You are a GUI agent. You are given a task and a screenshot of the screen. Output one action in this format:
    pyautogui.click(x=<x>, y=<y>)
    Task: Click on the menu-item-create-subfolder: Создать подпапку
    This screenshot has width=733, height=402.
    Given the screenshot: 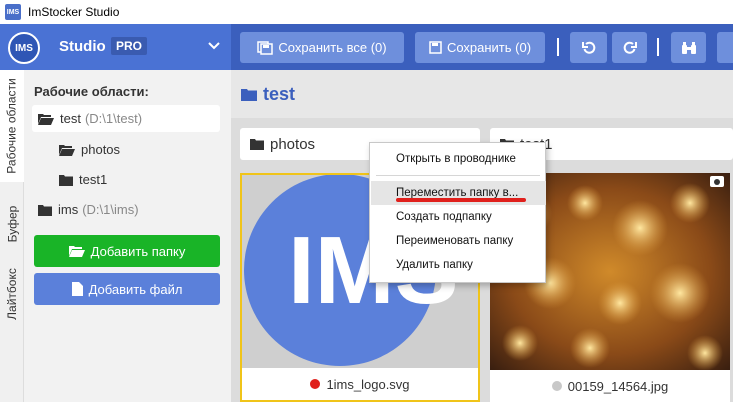 What is the action you would take?
    pyautogui.click(x=458, y=217)
    